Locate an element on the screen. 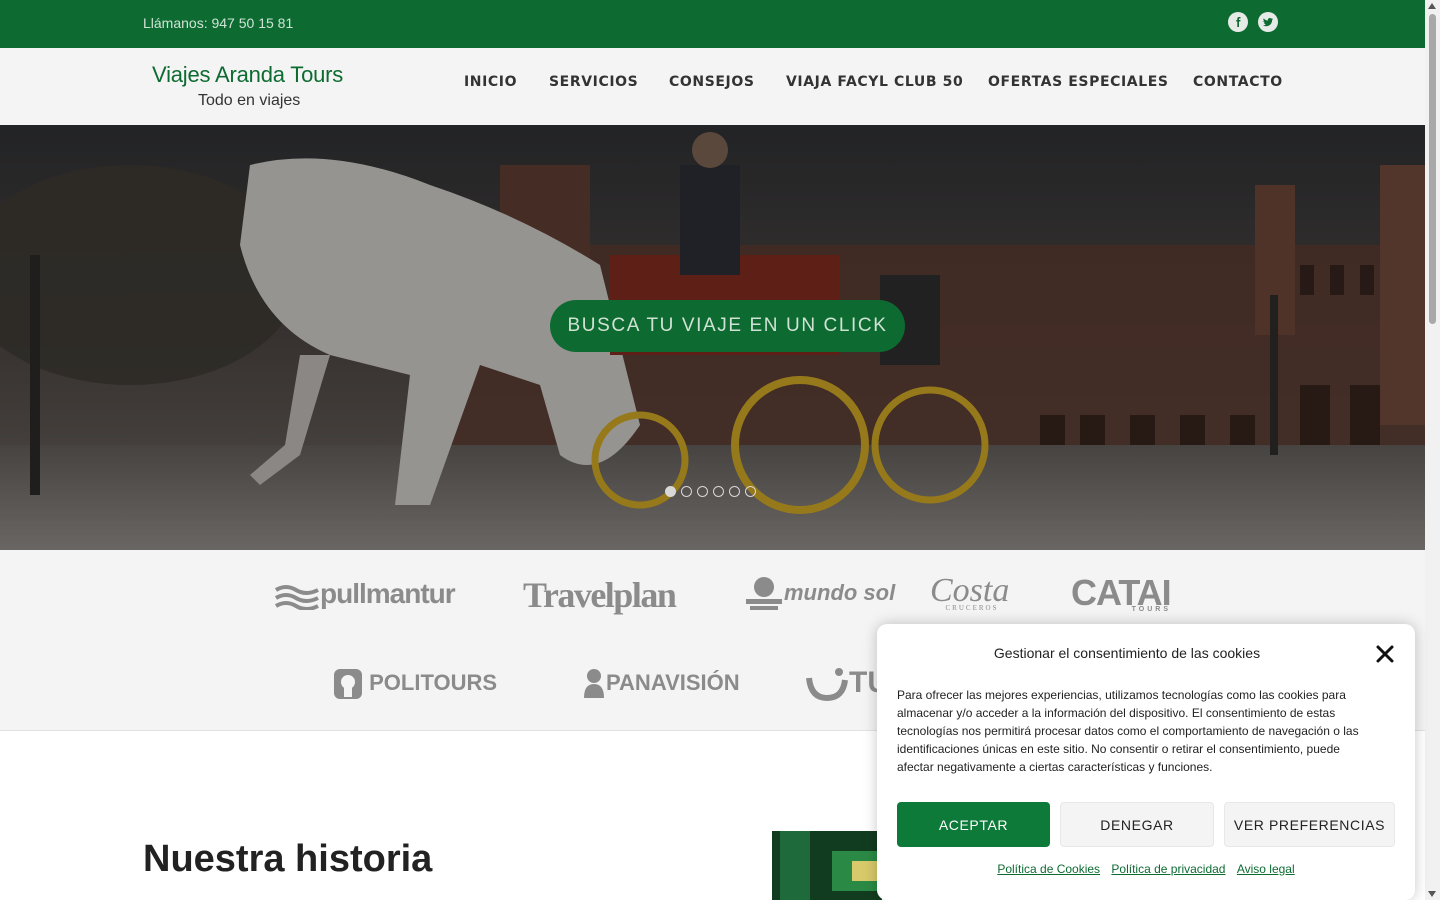 The height and width of the screenshot is (900, 1440). search-trip-button: BUSCA TU VIAJE EN UN CLICK is located at coordinates (727, 326).